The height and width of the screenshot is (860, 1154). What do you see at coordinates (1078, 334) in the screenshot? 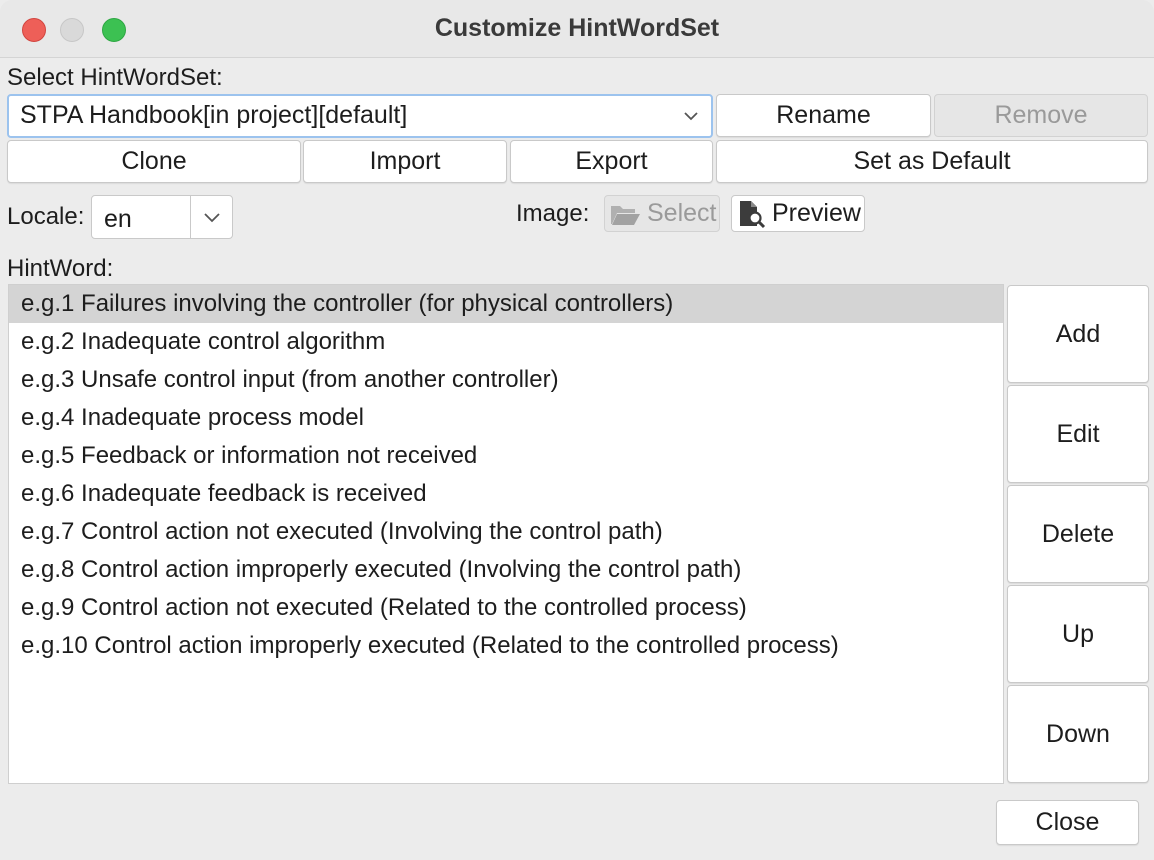
I see `add-button: Add` at bounding box center [1078, 334].